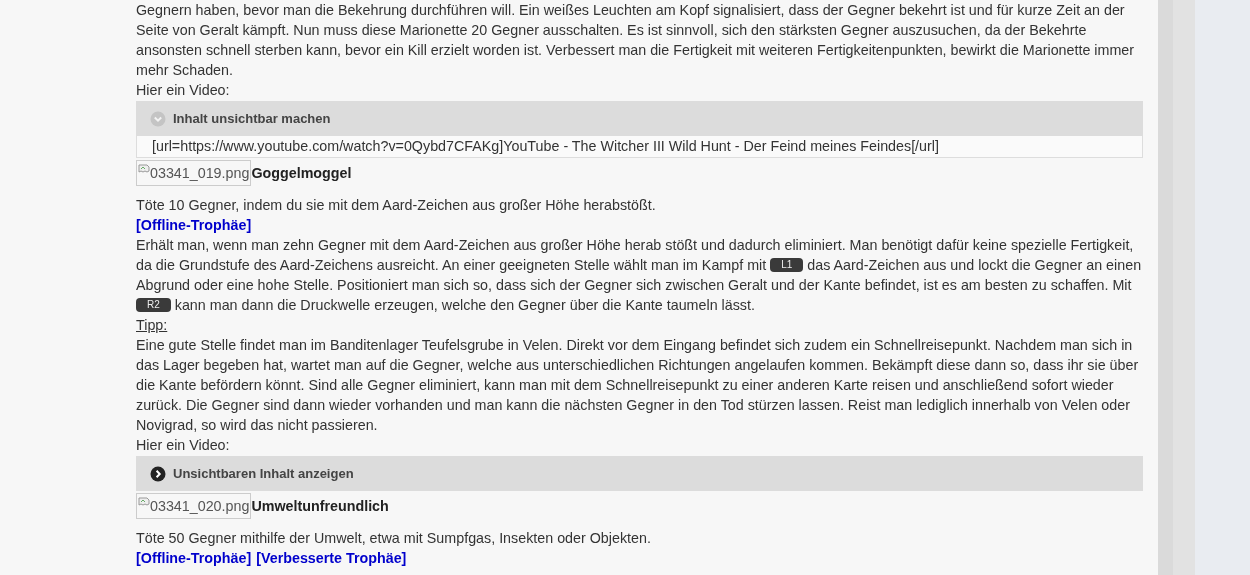 The width and height of the screenshot is (1250, 575). Describe the element at coordinates (639, 275) in the screenshot. I see `paragraph: Erhält man, wenn man zehn Gegner mit dem Aard-Zeichen aus großer Höhe herab stößt und dadurch eliminiert. Man benötigt dafür keine spezielle Fertigkeit, da die Grundstufe des Aard-Zeichens ausreicht. An einer geeigneten Stelle wählt man im Kampf mit L1 das Aard-Zeichen aus und lockt die Gegner an einen Abgrund oder eine hohe Stelle. Positioniert man sich so, dass sich der Gegner sich zwischen Geralt und der Kante befindet, ist es am besten zu schaffen. Mit R2 kann man dann die Druckwelle erzeugen, welche den Gegner über die Kante taumeln lässt.` at that location.